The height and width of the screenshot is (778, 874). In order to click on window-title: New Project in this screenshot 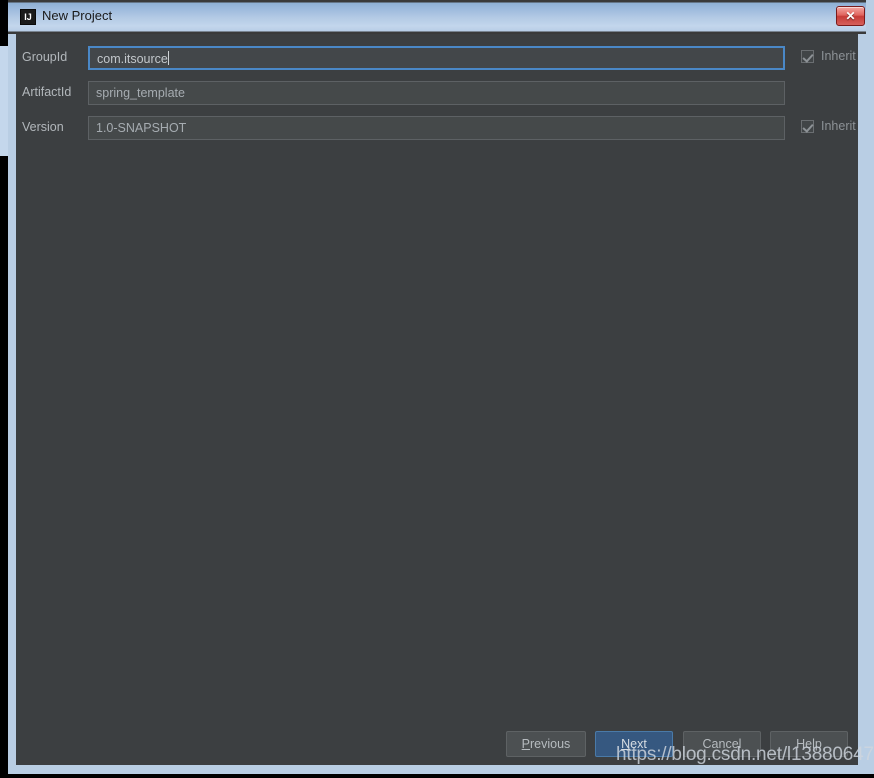, I will do `click(77, 15)`.